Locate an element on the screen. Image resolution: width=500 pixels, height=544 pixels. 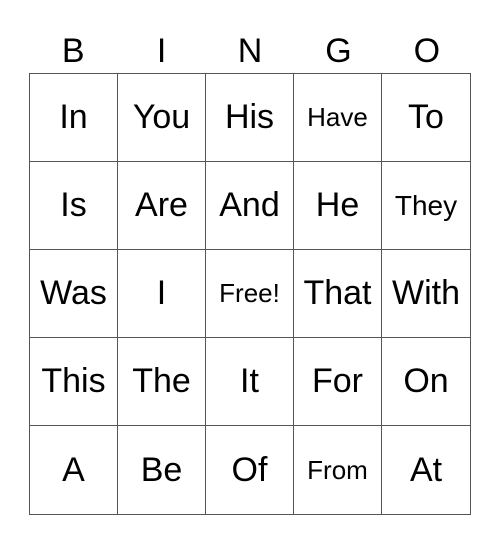
bingo-cell: Of is located at coordinates (250, 470).